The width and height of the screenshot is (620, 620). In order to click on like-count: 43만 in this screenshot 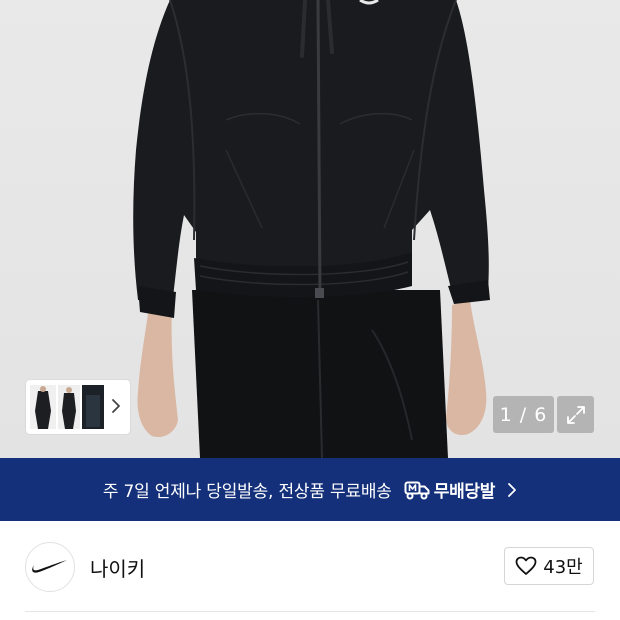, I will do `click(563, 567)`.